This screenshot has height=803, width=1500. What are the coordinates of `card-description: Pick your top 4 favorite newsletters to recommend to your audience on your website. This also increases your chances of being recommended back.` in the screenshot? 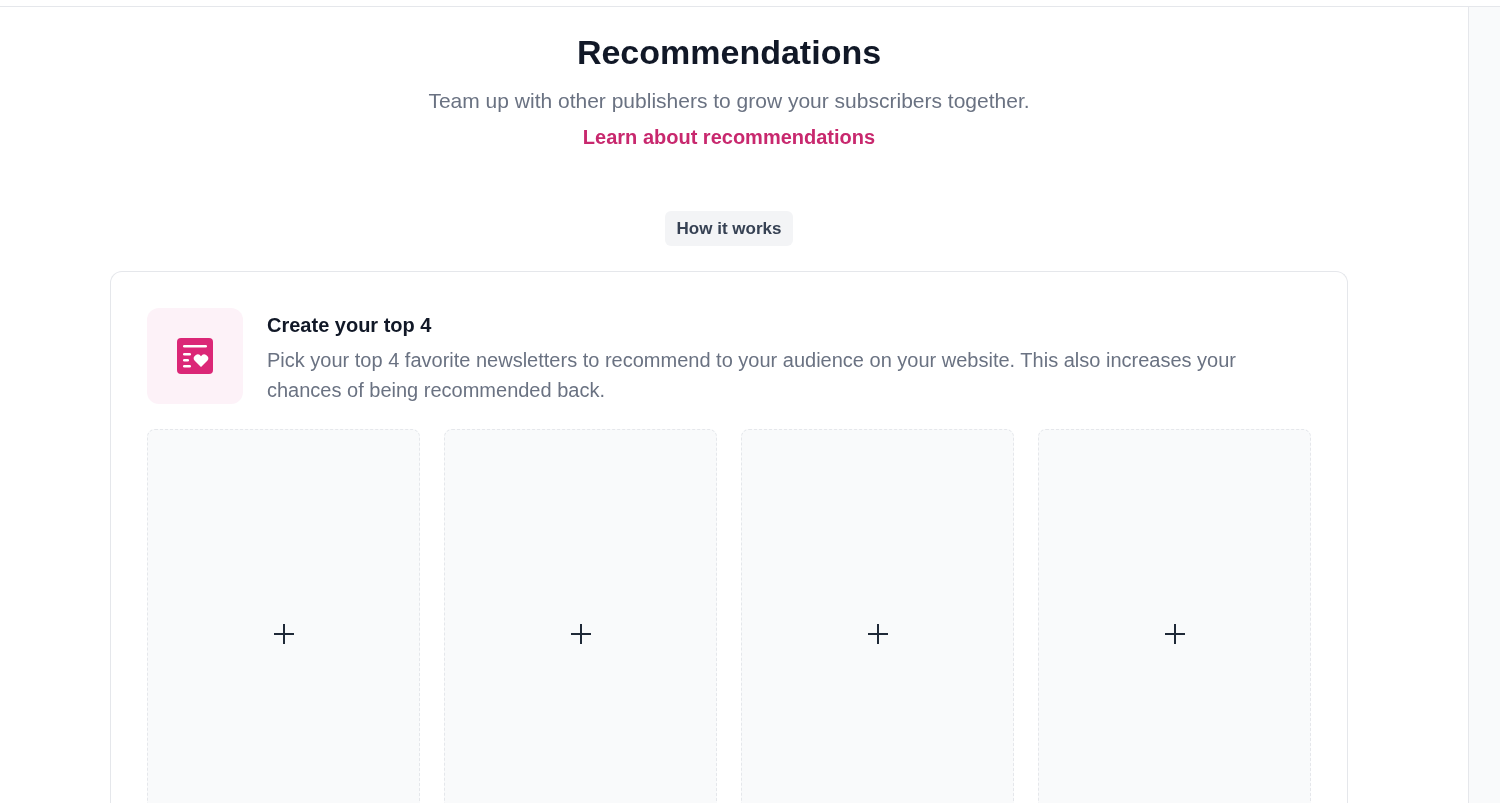 It's located at (752, 375).